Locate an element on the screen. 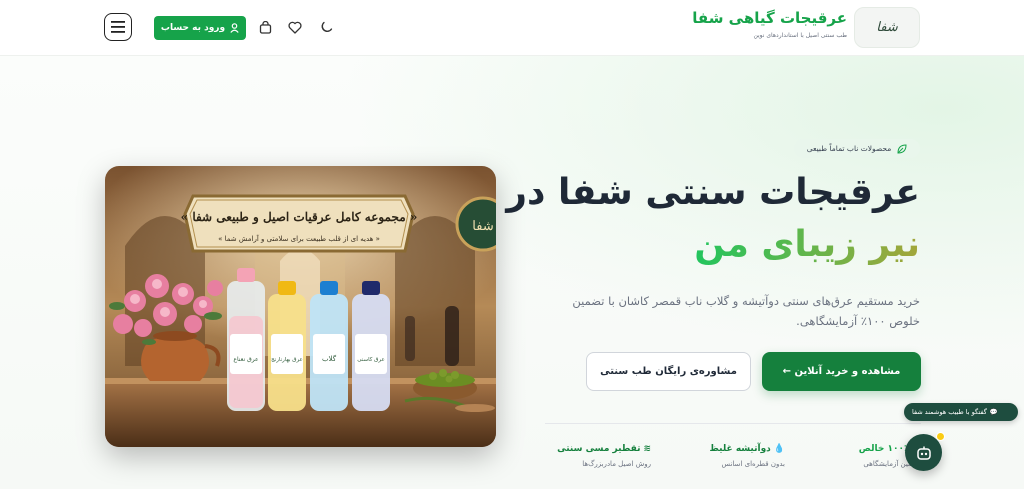 This screenshot has height=489, width=1024. cart-icon is located at coordinates (265, 27).